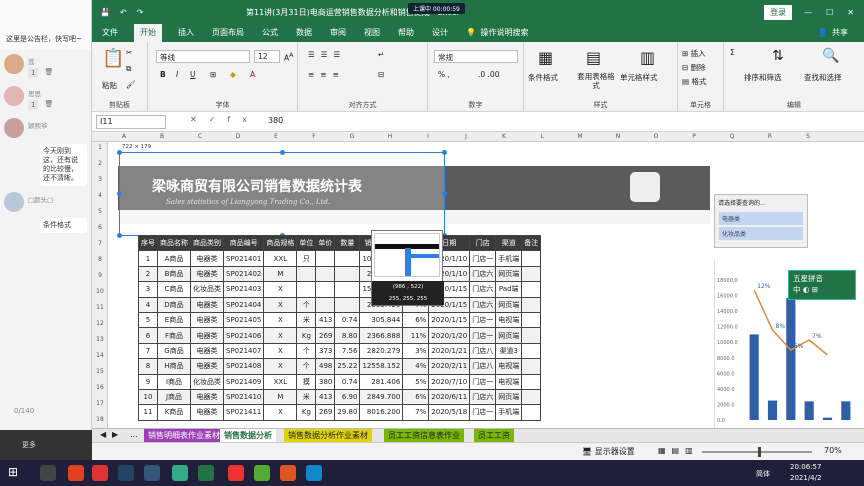 The image size is (864, 486). Describe the element at coordinates (306, 243) in the screenshot. I see `column-header: 单位` at that location.